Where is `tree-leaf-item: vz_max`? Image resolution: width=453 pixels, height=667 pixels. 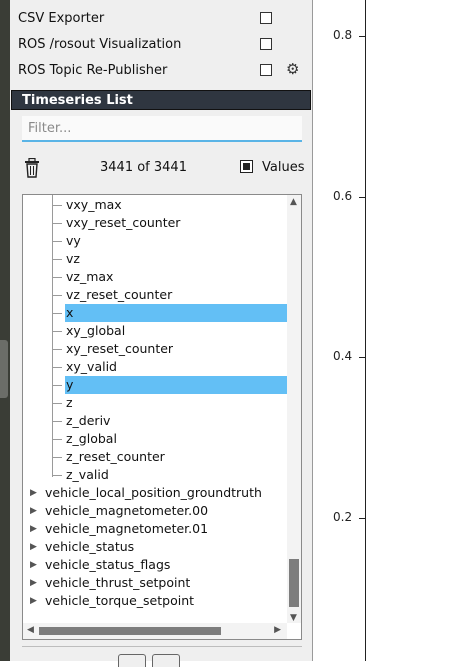
tree-leaf-item: vz_max is located at coordinates (89, 277).